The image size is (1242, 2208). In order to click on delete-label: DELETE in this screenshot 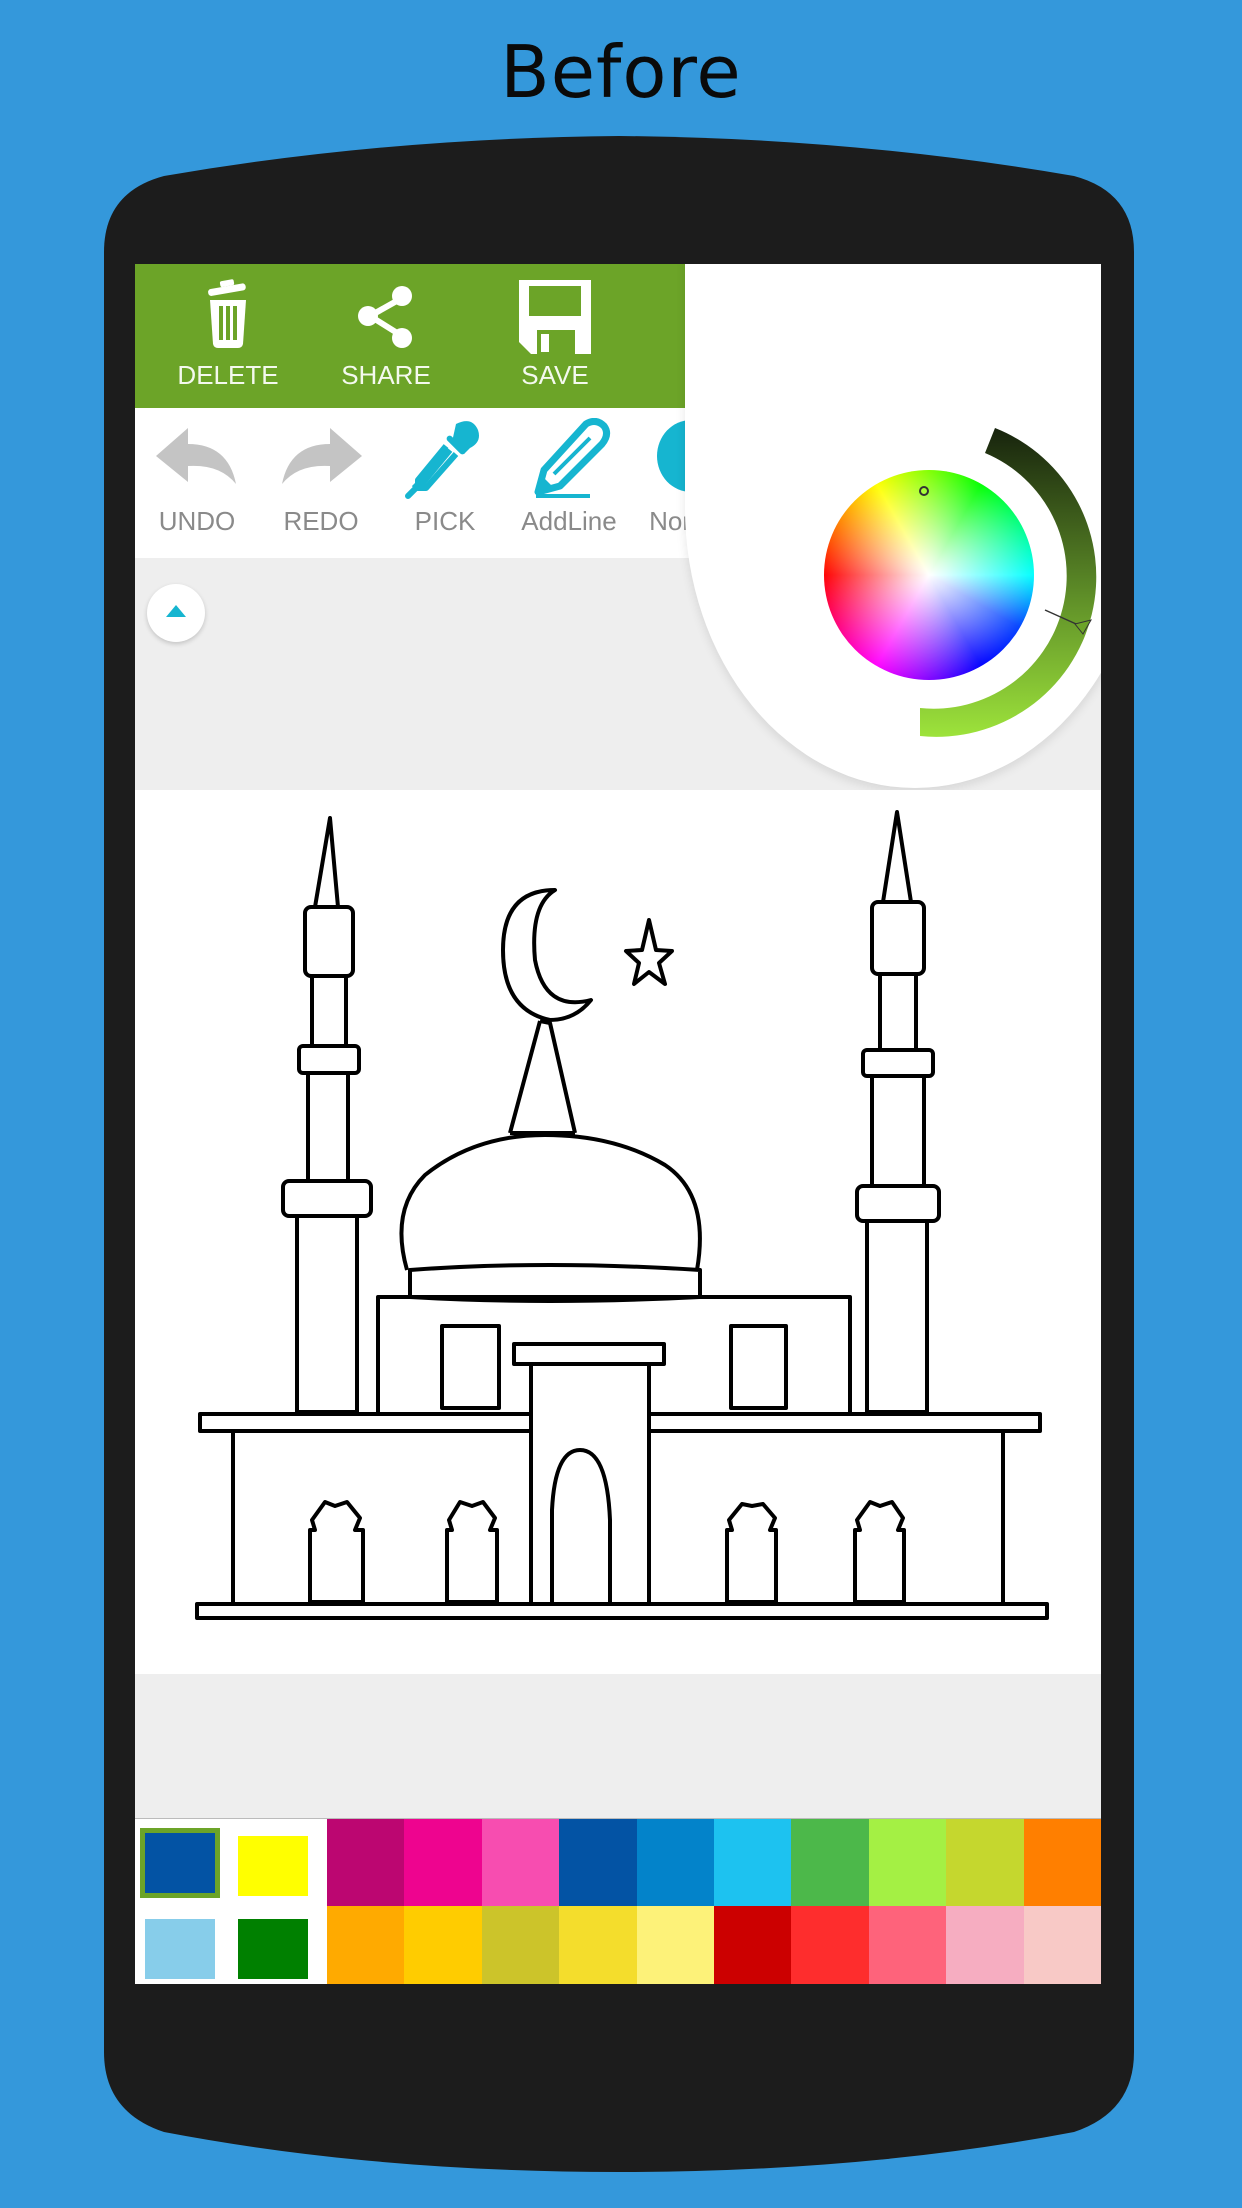, I will do `click(228, 375)`.